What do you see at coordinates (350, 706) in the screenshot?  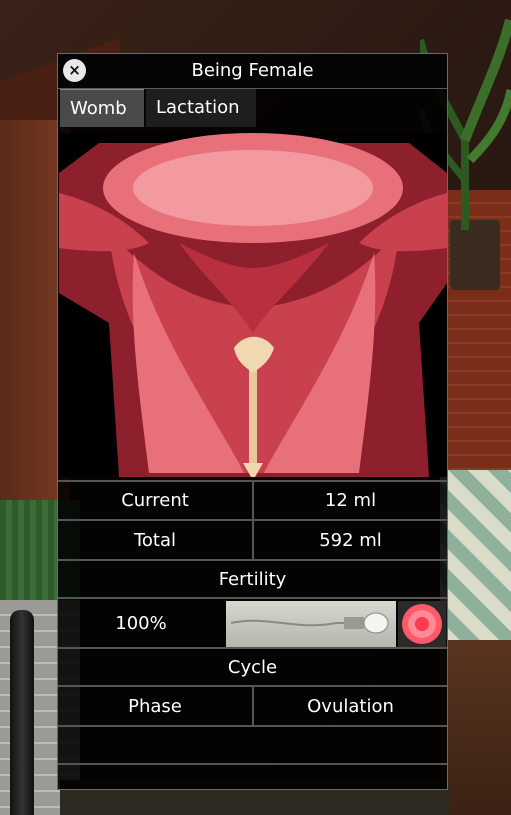 I see `phase-value: Ovulation` at bounding box center [350, 706].